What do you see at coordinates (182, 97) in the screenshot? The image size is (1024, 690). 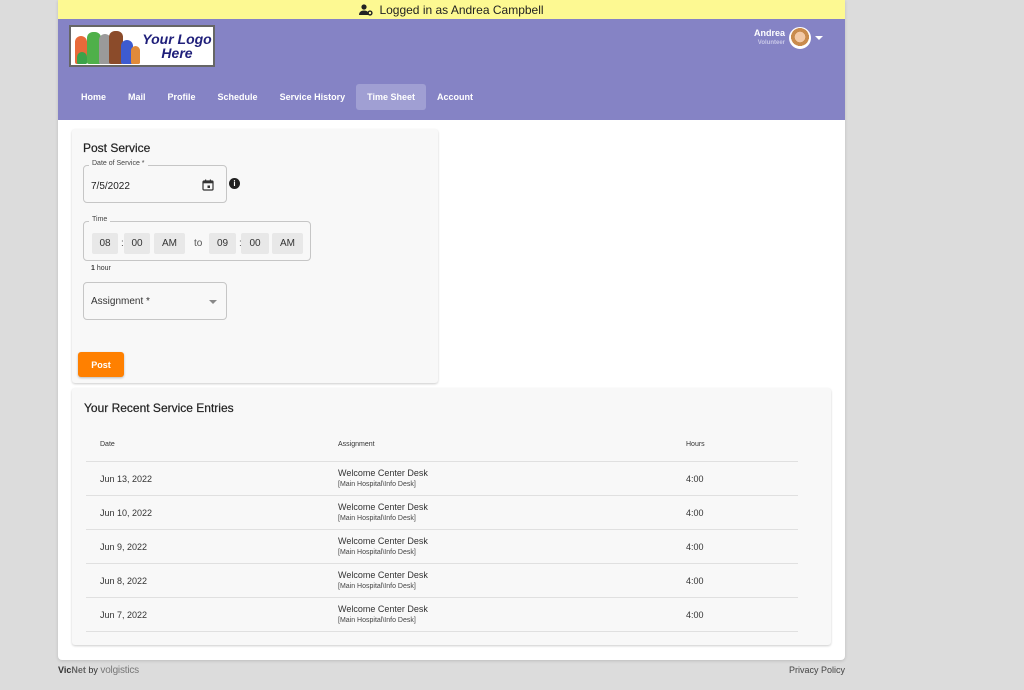 I see `nav-tab-profile: Profile` at bounding box center [182, 97].